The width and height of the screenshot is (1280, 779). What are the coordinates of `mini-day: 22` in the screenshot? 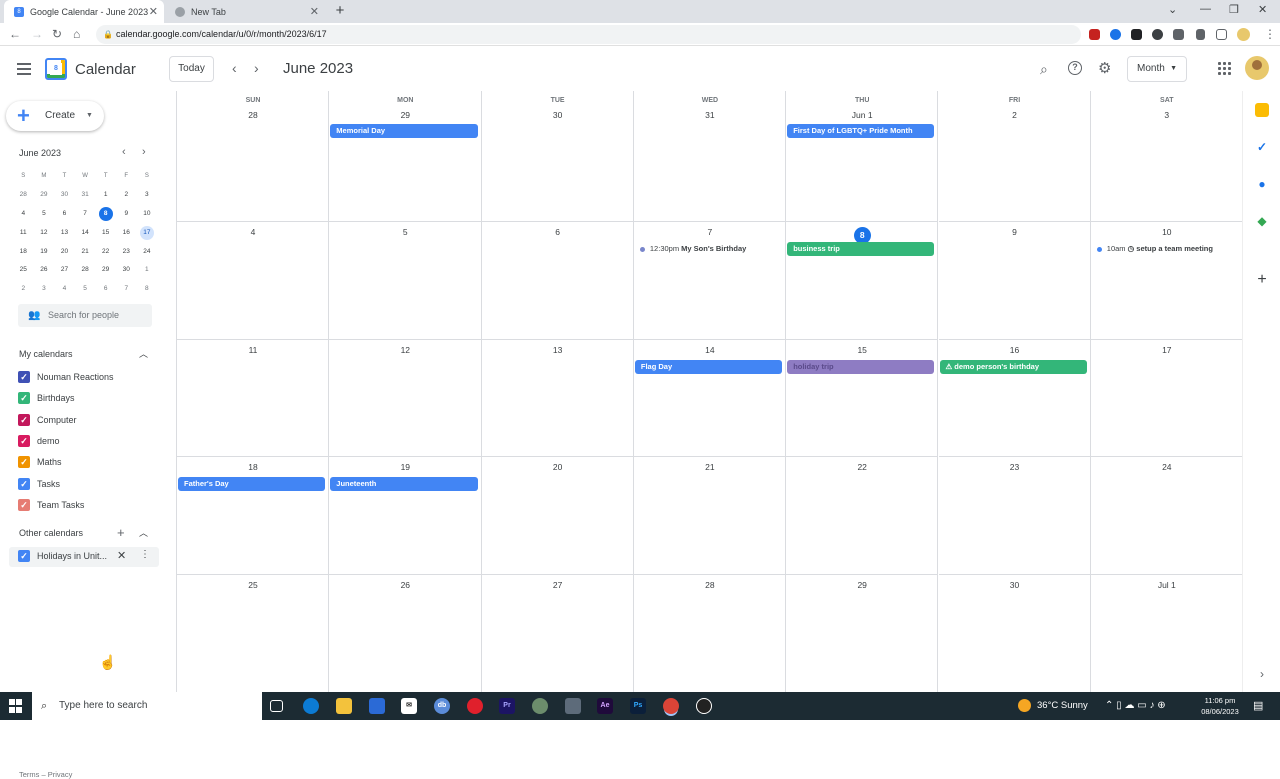 It's located at (105, 252).